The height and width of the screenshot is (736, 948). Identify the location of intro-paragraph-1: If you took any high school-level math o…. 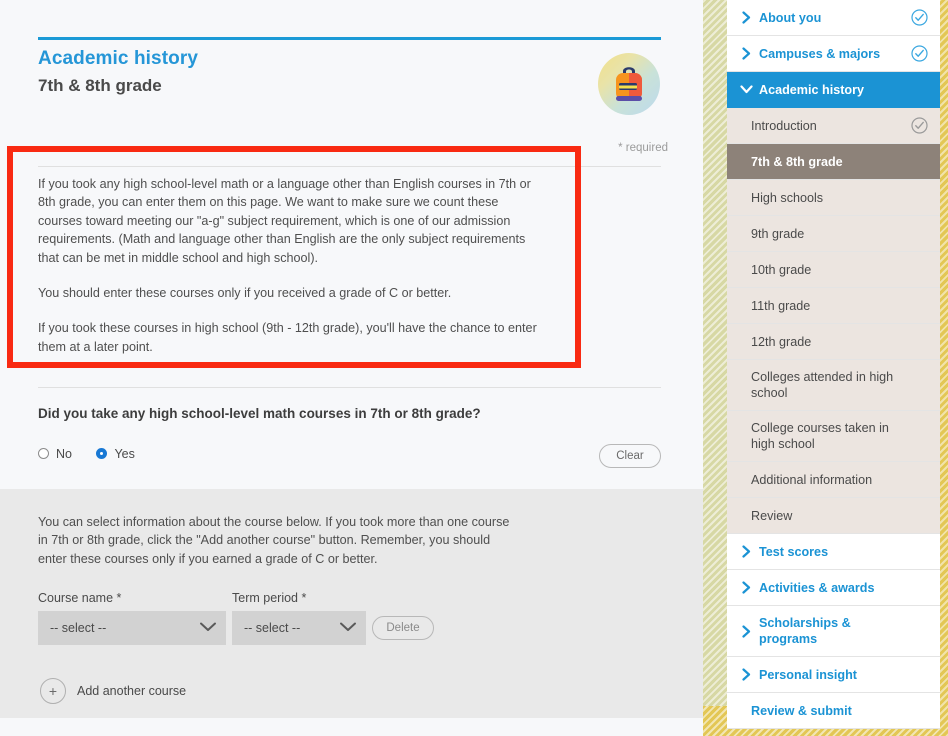
(284, 221).